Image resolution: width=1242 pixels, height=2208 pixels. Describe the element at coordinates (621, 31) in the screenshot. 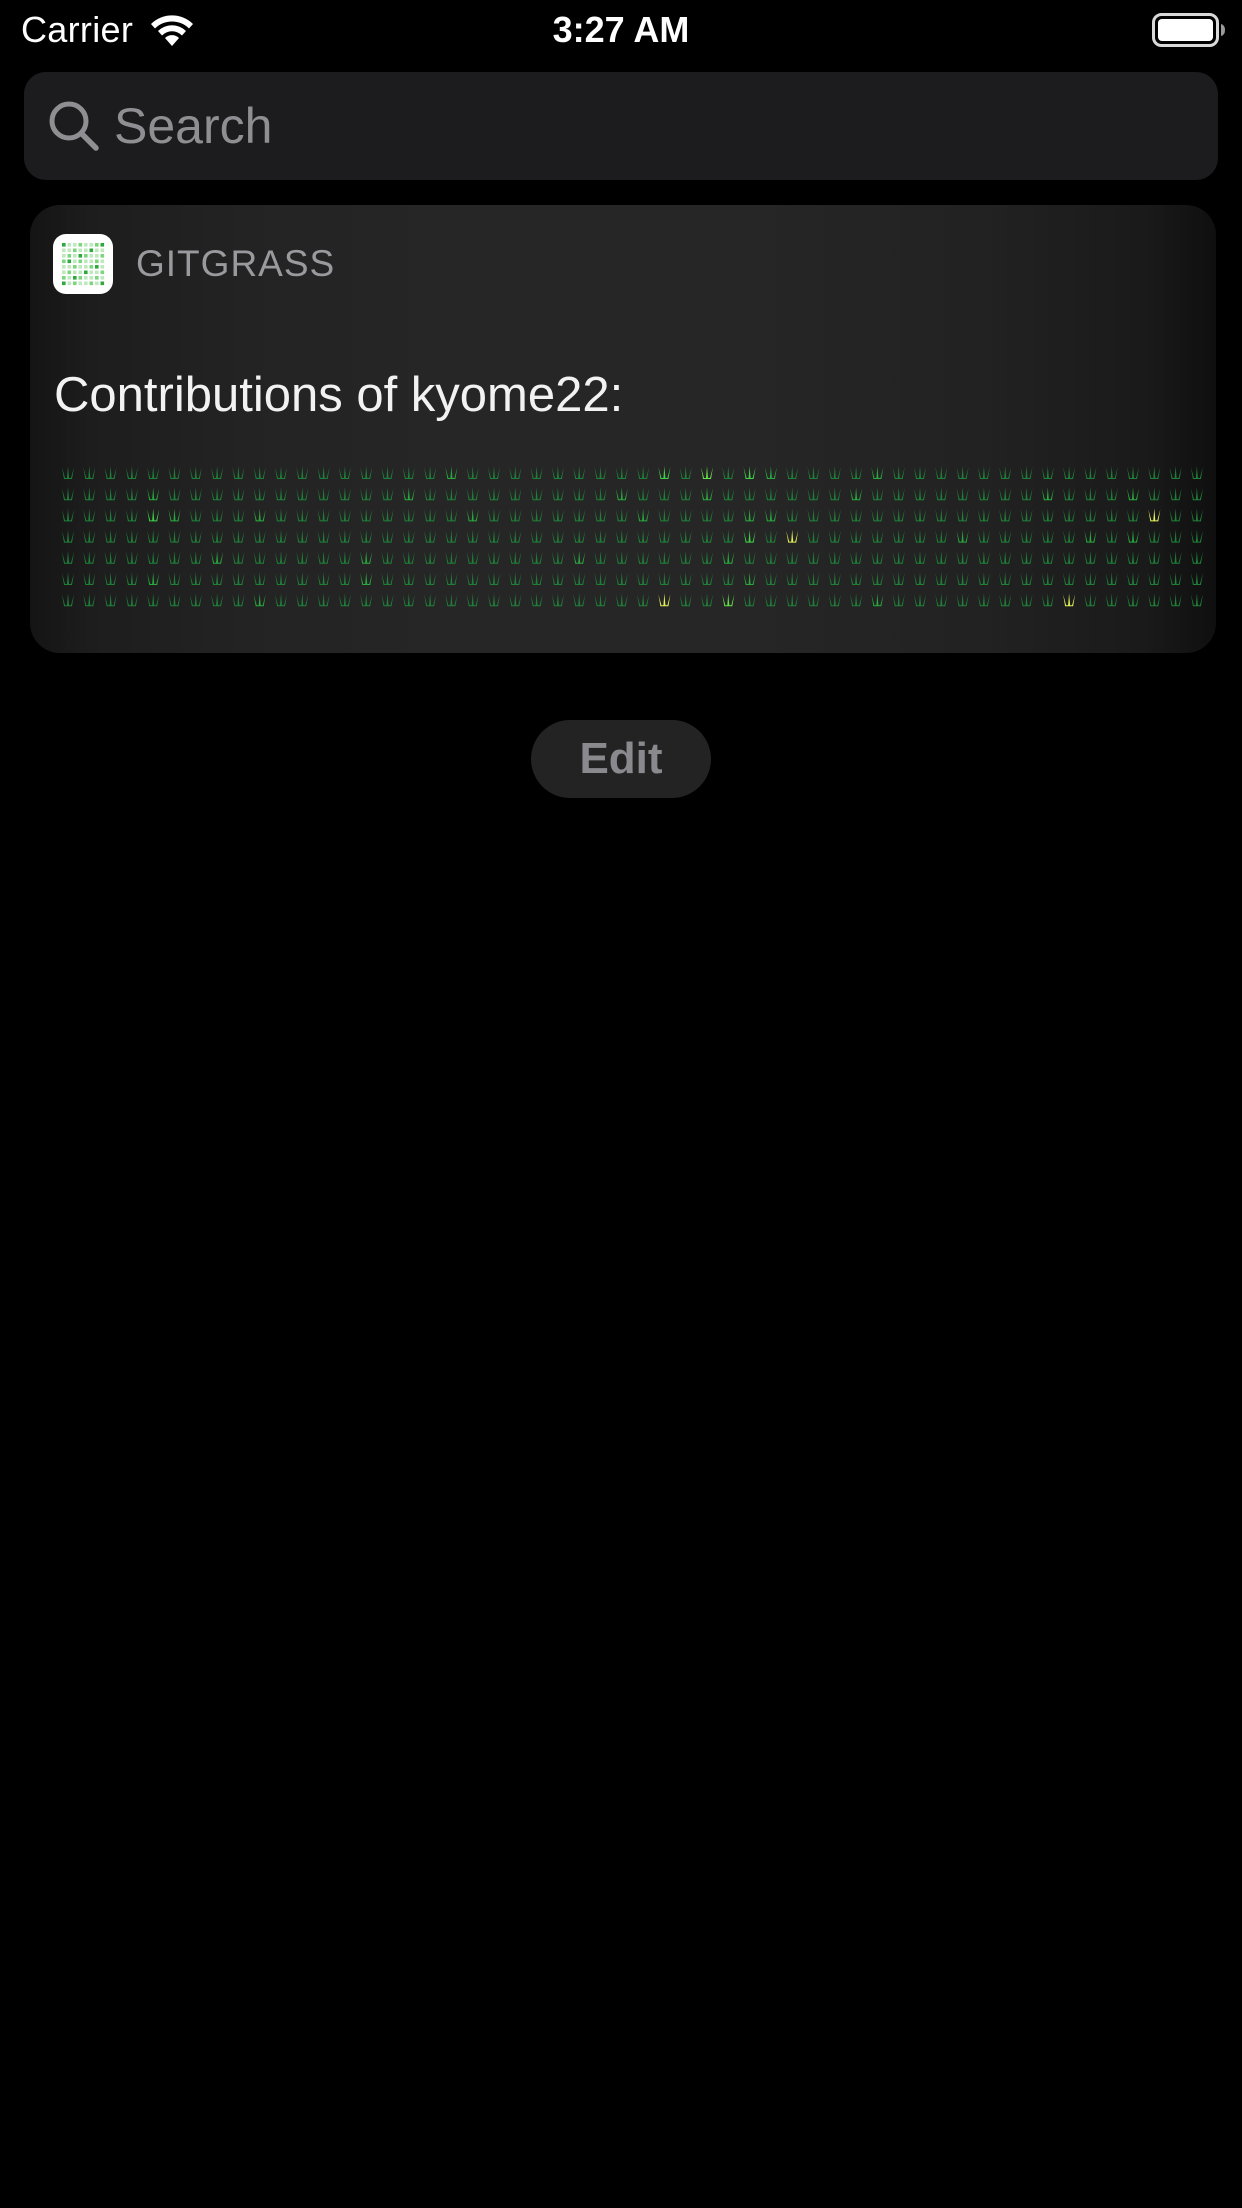

I see `status-bar: Carrier 3:27 AM` at that location.